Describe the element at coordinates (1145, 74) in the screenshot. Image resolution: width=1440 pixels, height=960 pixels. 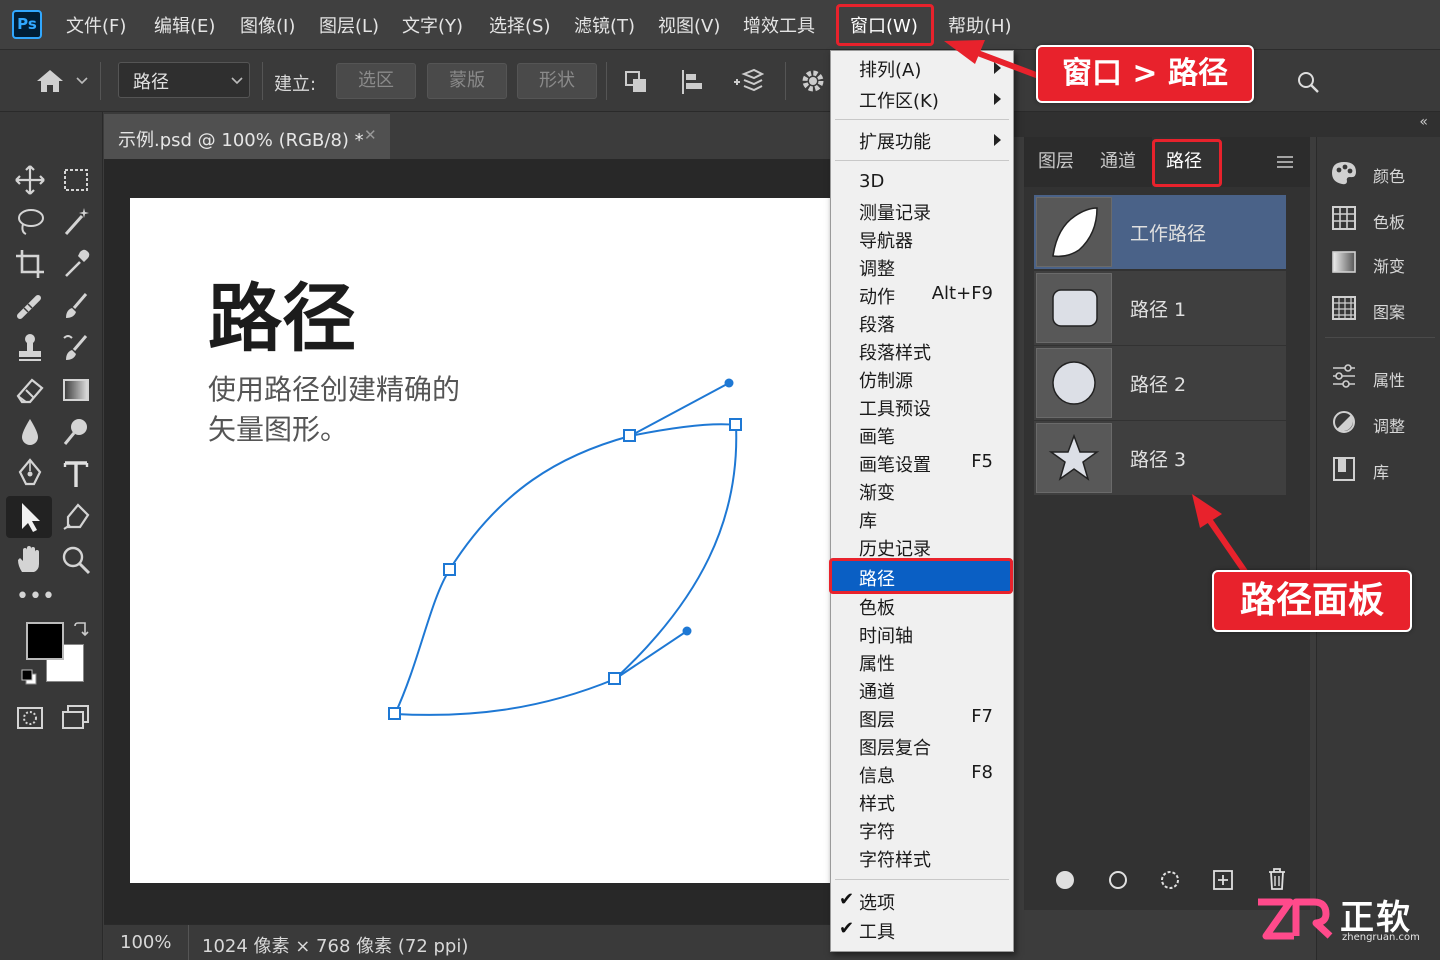
I see `callout-menu-path: 窗口 > 路径` at that location.